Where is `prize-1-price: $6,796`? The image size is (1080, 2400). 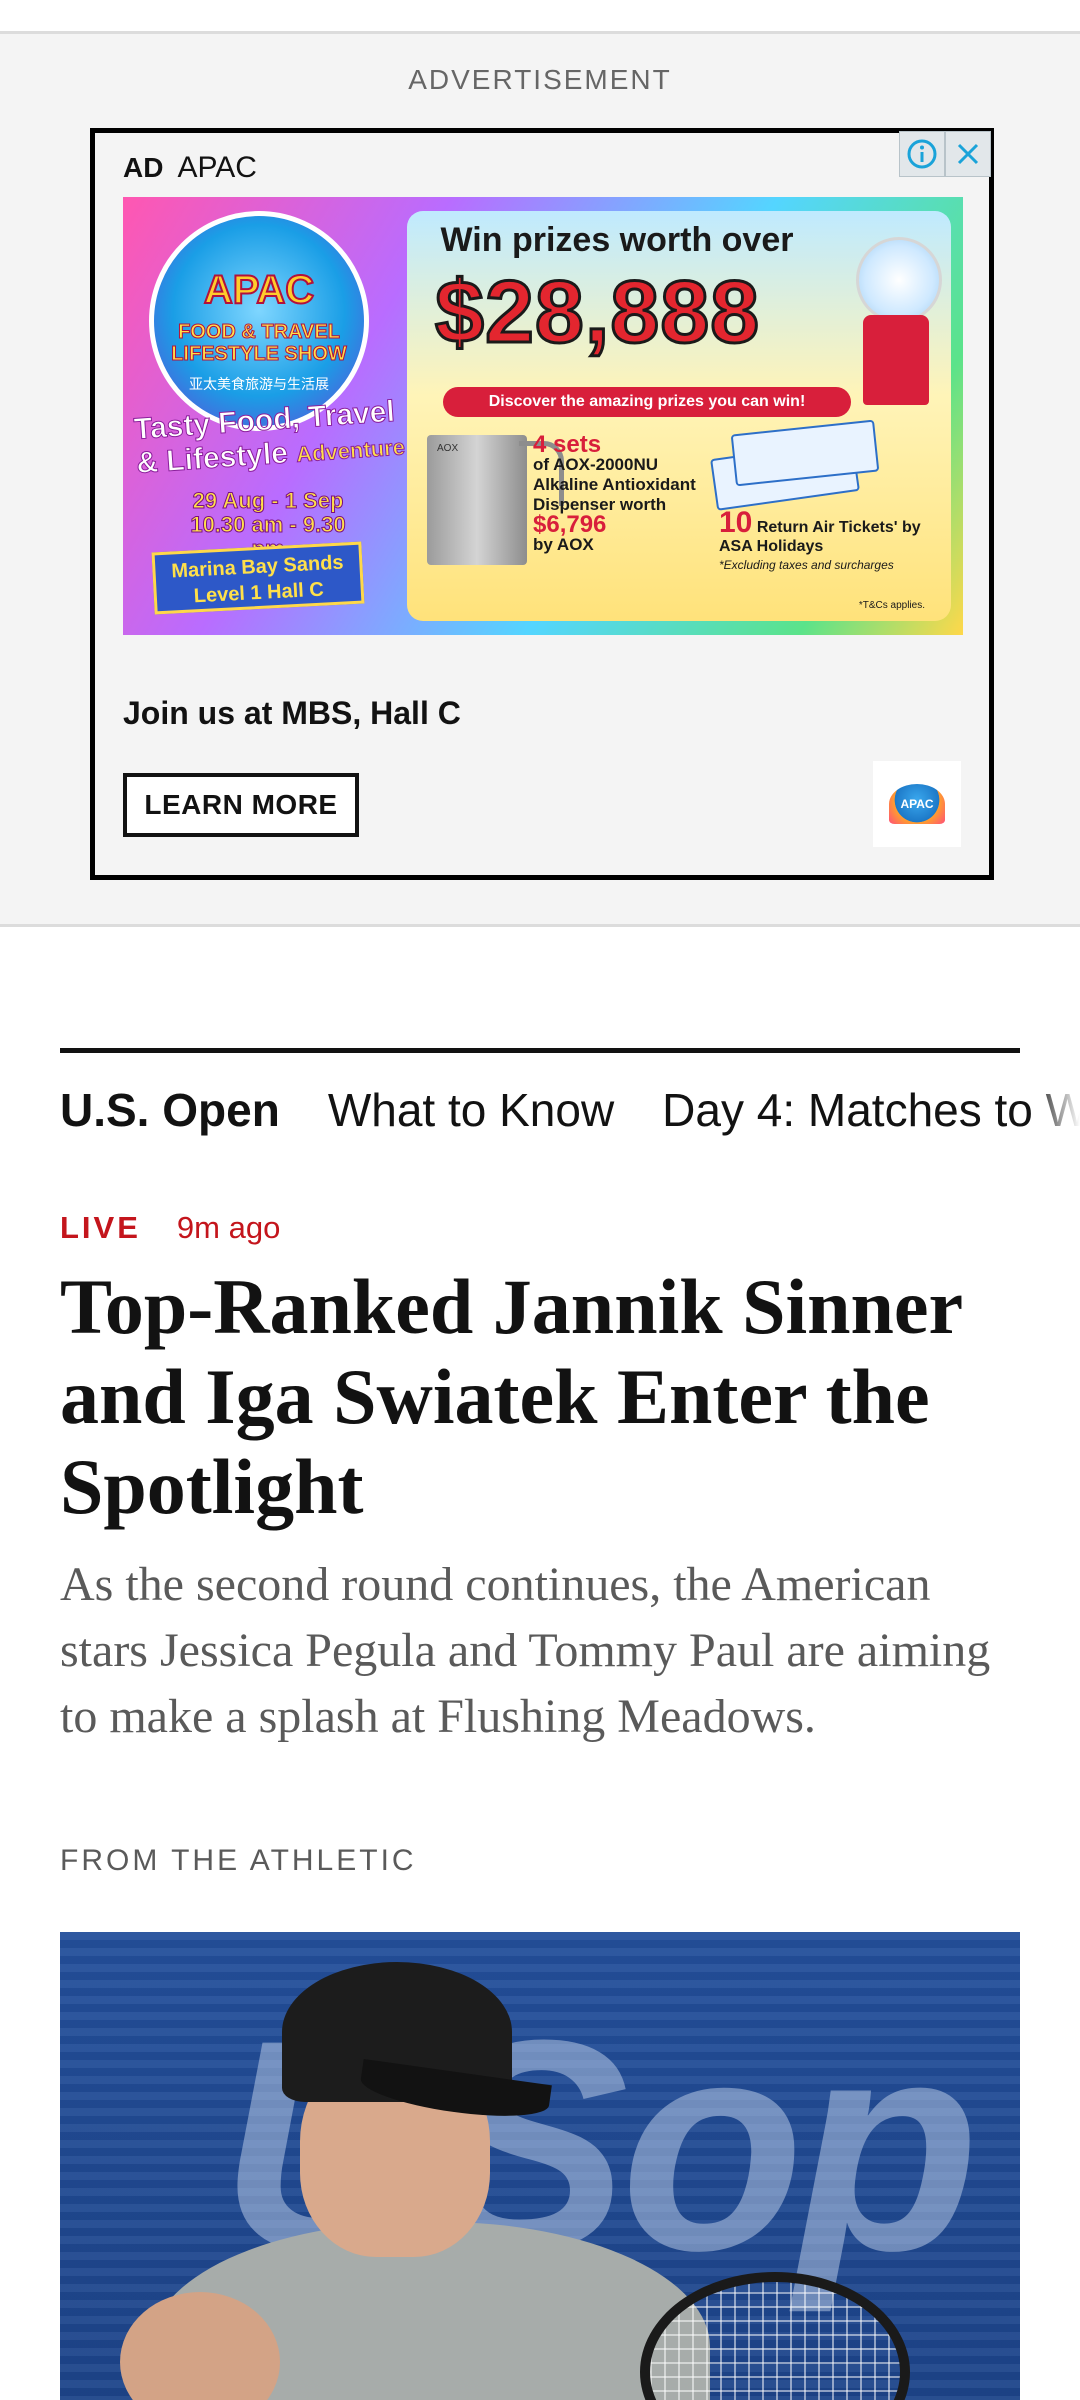
prize-1-price: $6,796 is located at coordinates (570, 524).